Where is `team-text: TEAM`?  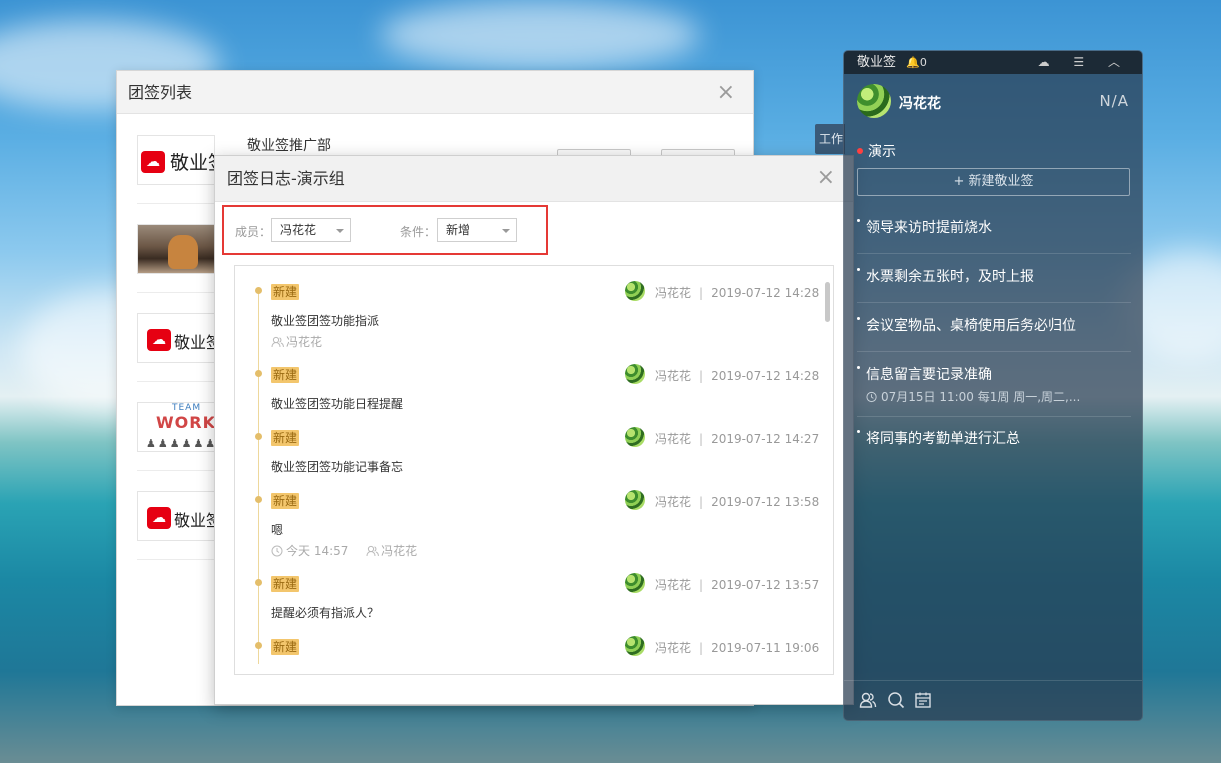
team-text: TEAM is located at coordinates (187, 408).